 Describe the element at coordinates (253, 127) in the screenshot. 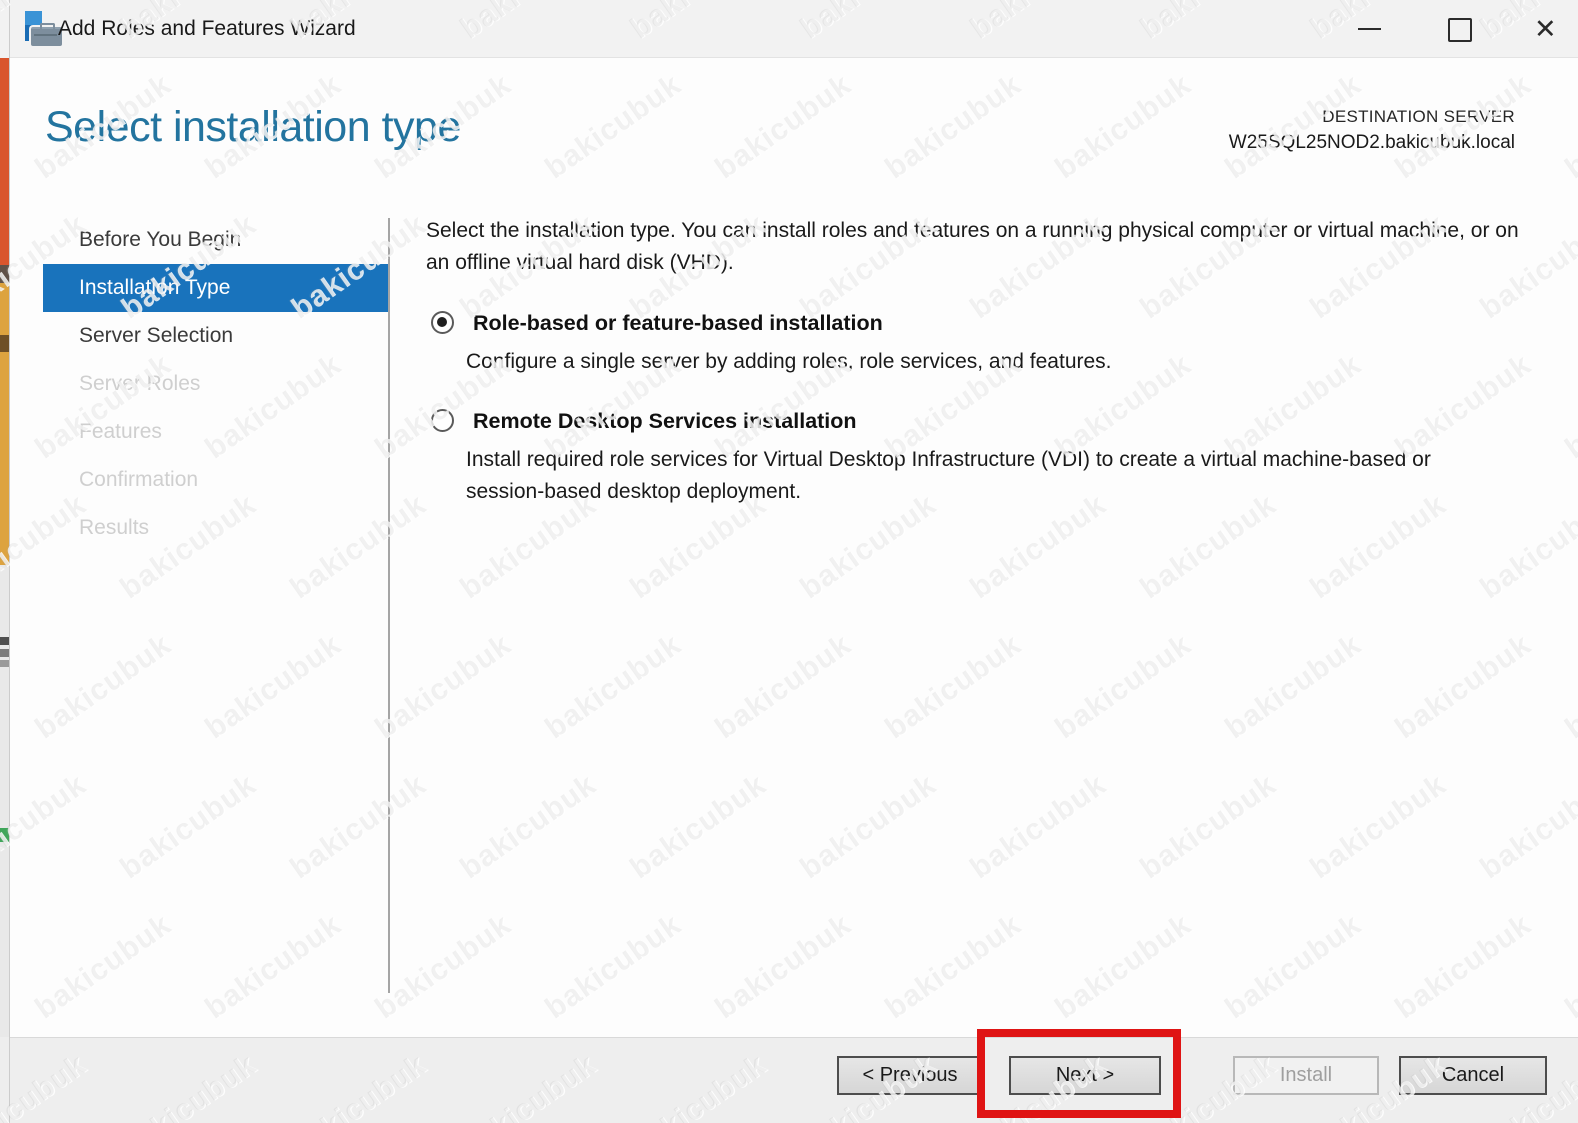

I see `page-title: Select installation type` at that location.